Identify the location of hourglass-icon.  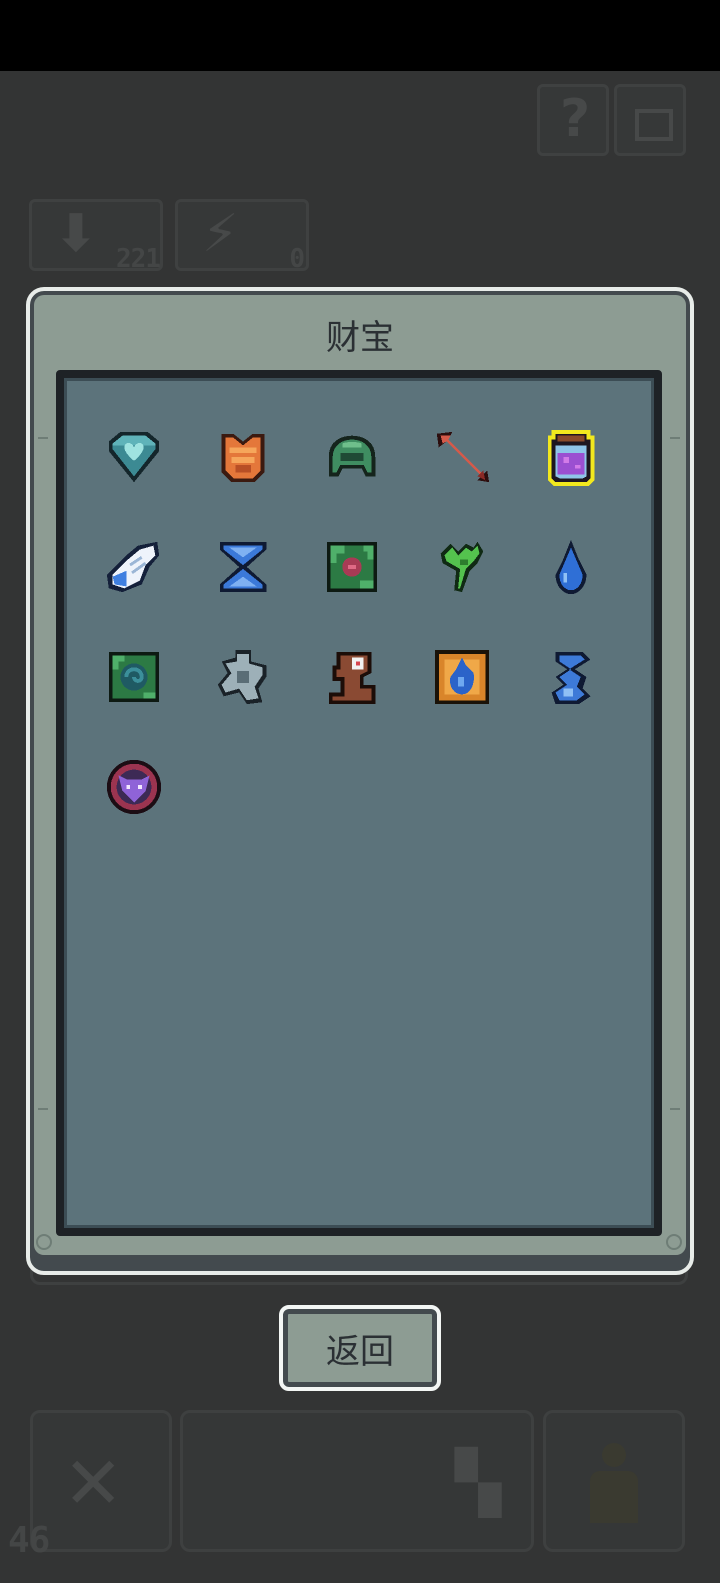
(243, 567).